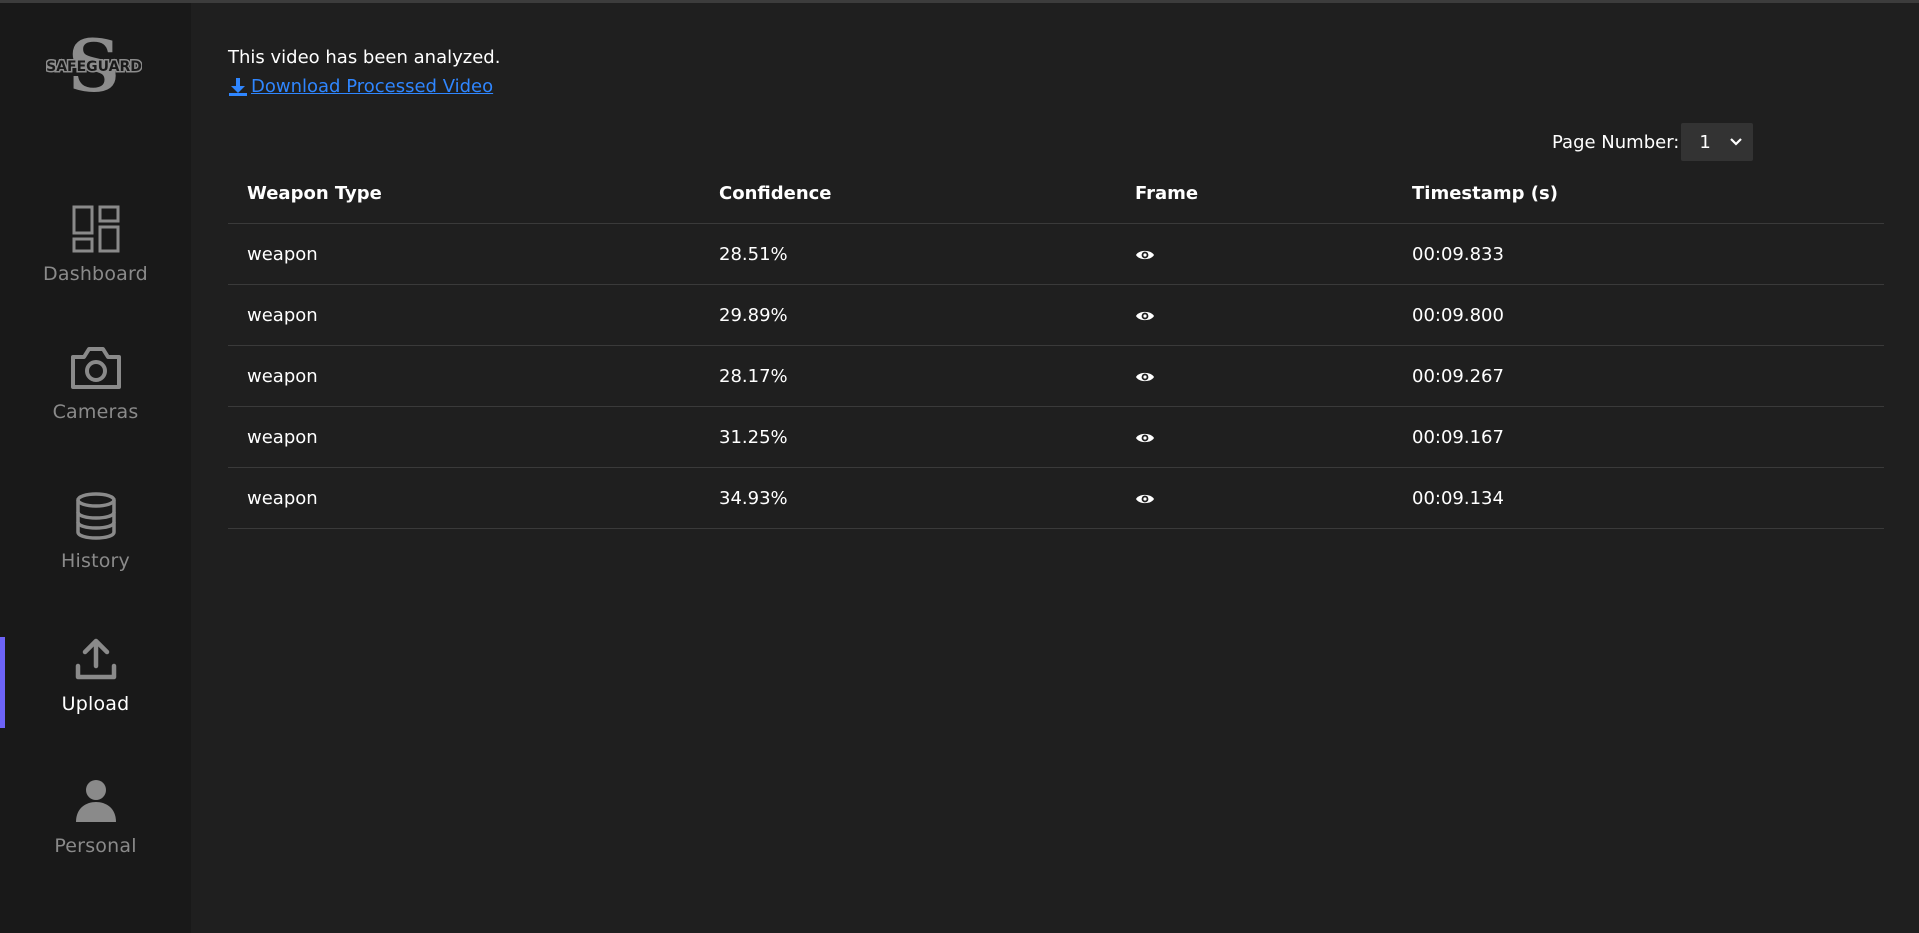 The height and width of the screenshot is (933, 1919). I want to click on sidebar-item-personal: Personal, so click(95, 819).